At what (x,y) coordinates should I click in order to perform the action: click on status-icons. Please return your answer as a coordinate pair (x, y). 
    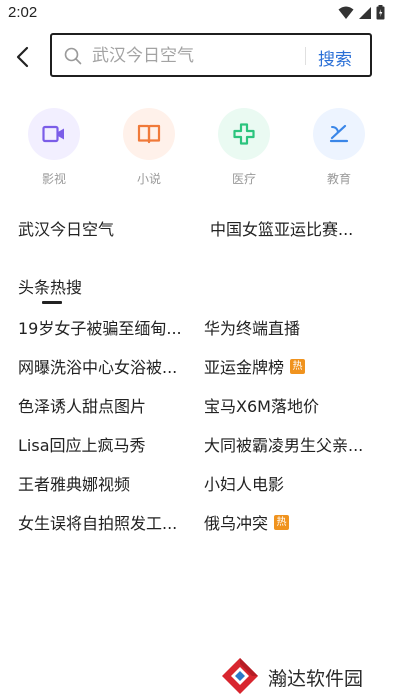
    Looking at the image, I should click on (361, 12).